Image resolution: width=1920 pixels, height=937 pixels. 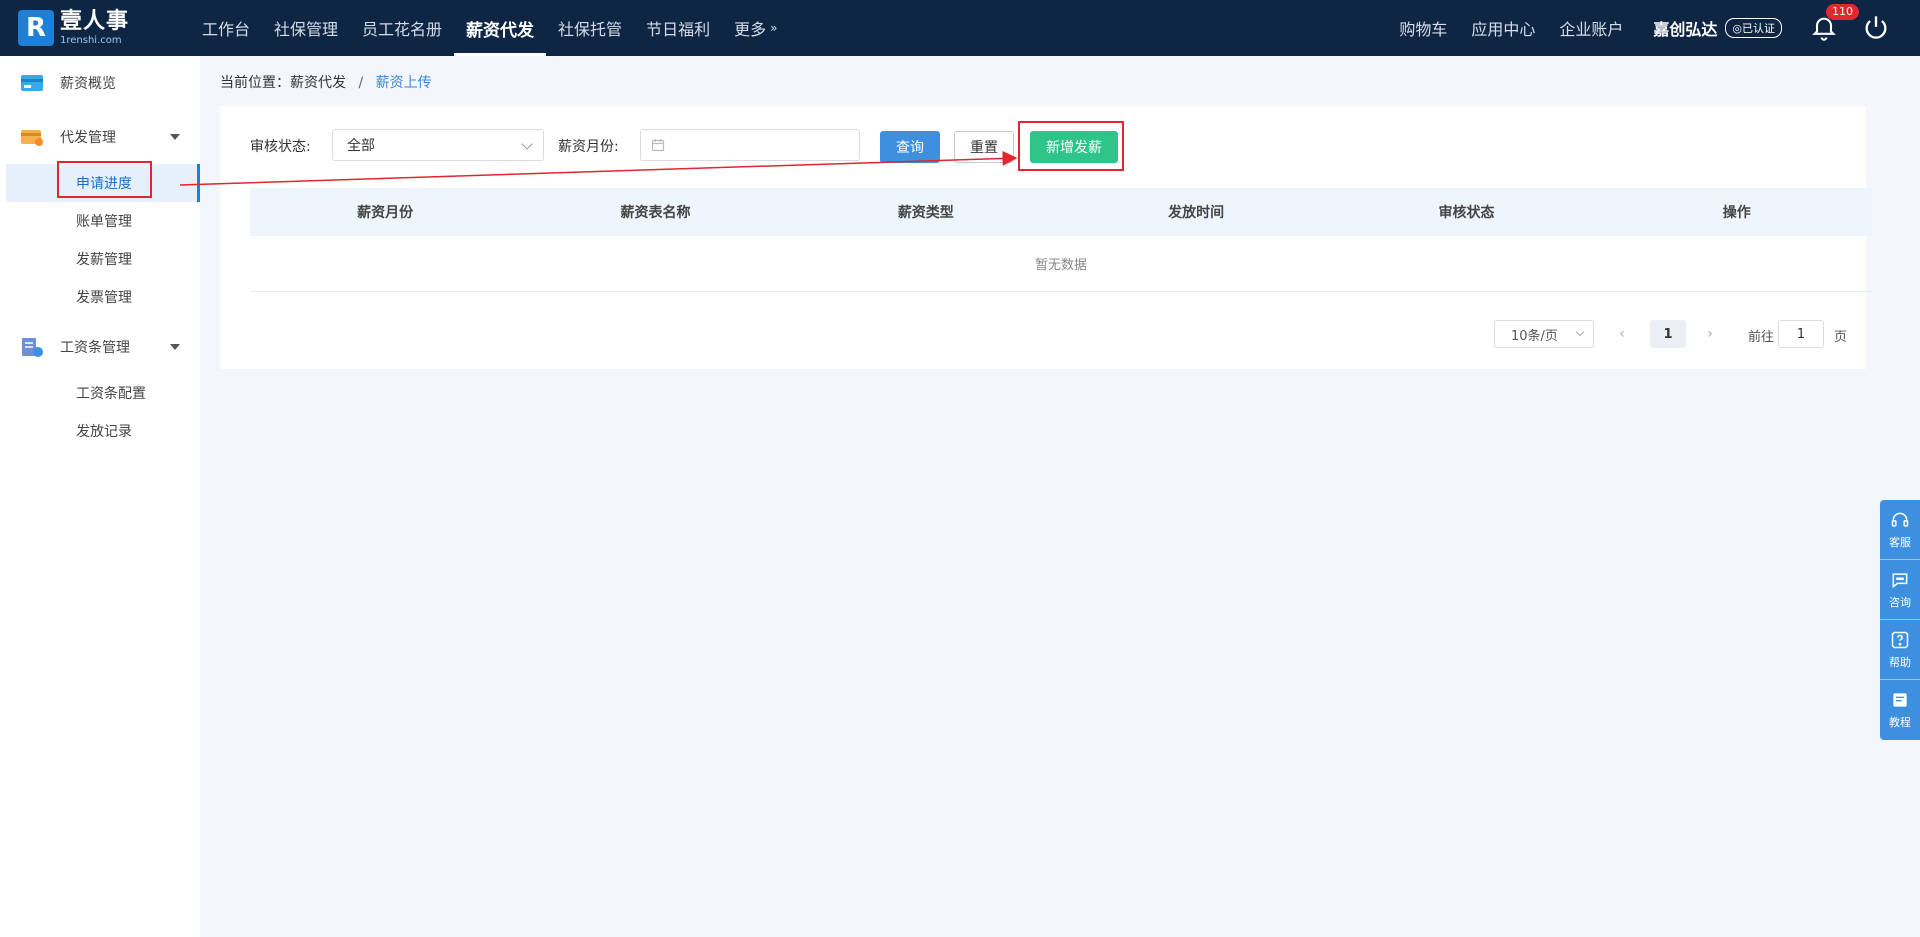 What do you see at coordinates (588, 147) in the screenshot?
I see `month-filter-label: 薪资月份:` at bounding box center [588, 147].